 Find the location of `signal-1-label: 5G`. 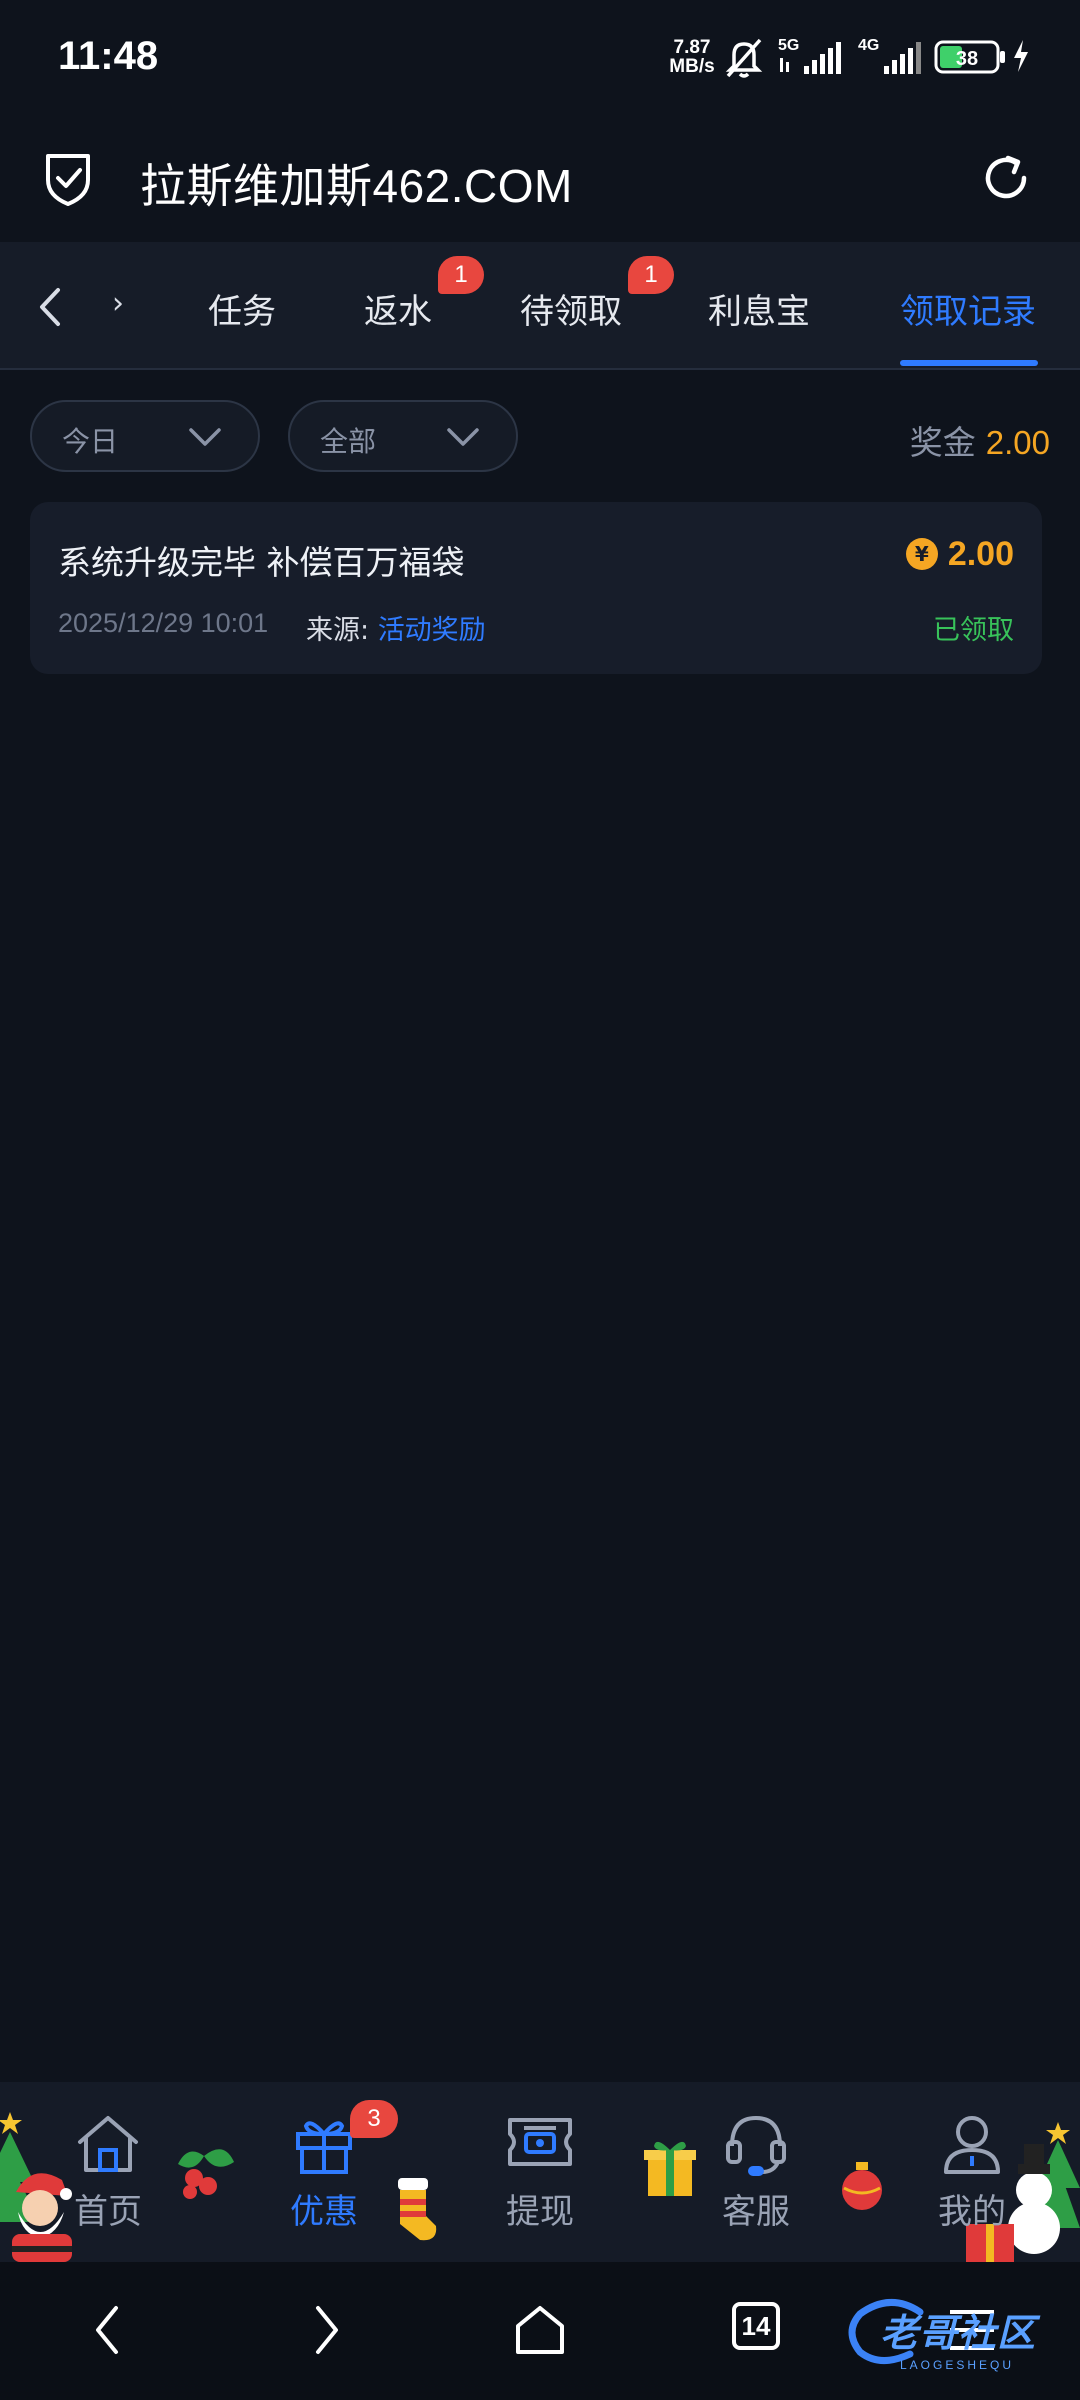

signal-1-label: 5G is located at coordinates (788, 45).